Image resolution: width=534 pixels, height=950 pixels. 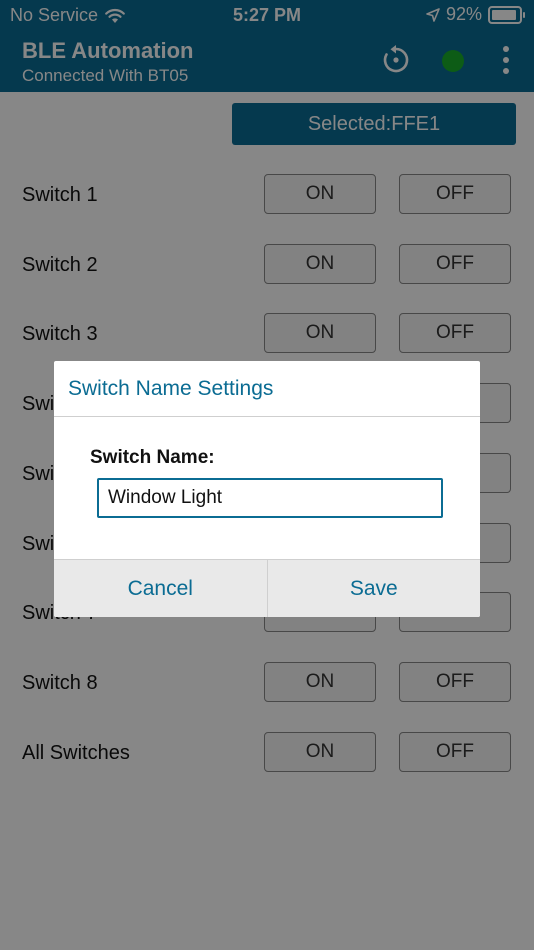 I want to click on save-button: Save, so click(x=374, y=588).